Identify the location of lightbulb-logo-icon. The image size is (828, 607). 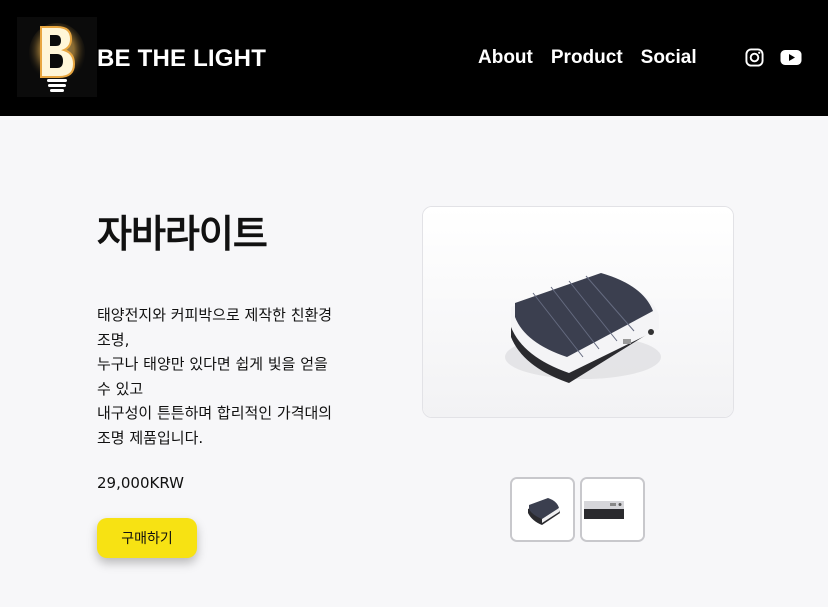
(57, 57).